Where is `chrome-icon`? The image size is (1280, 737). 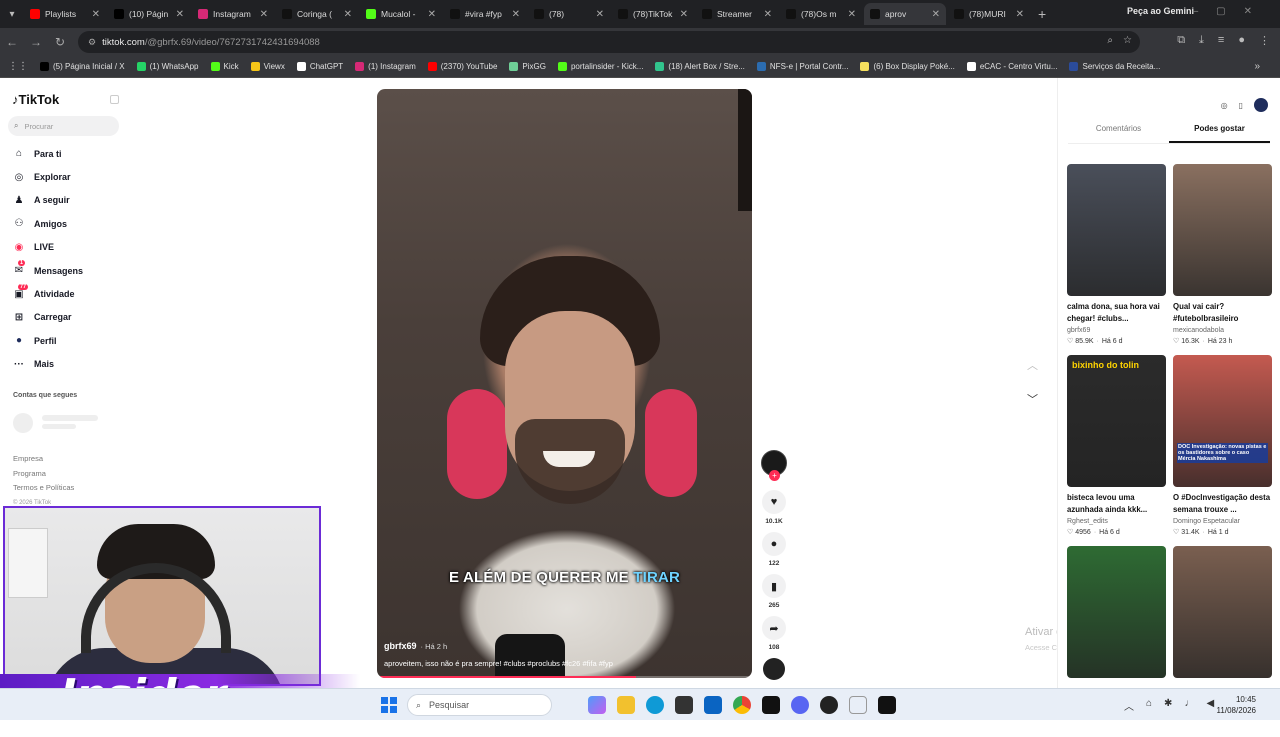 chrome-icon is located at coordinates (742, 705).